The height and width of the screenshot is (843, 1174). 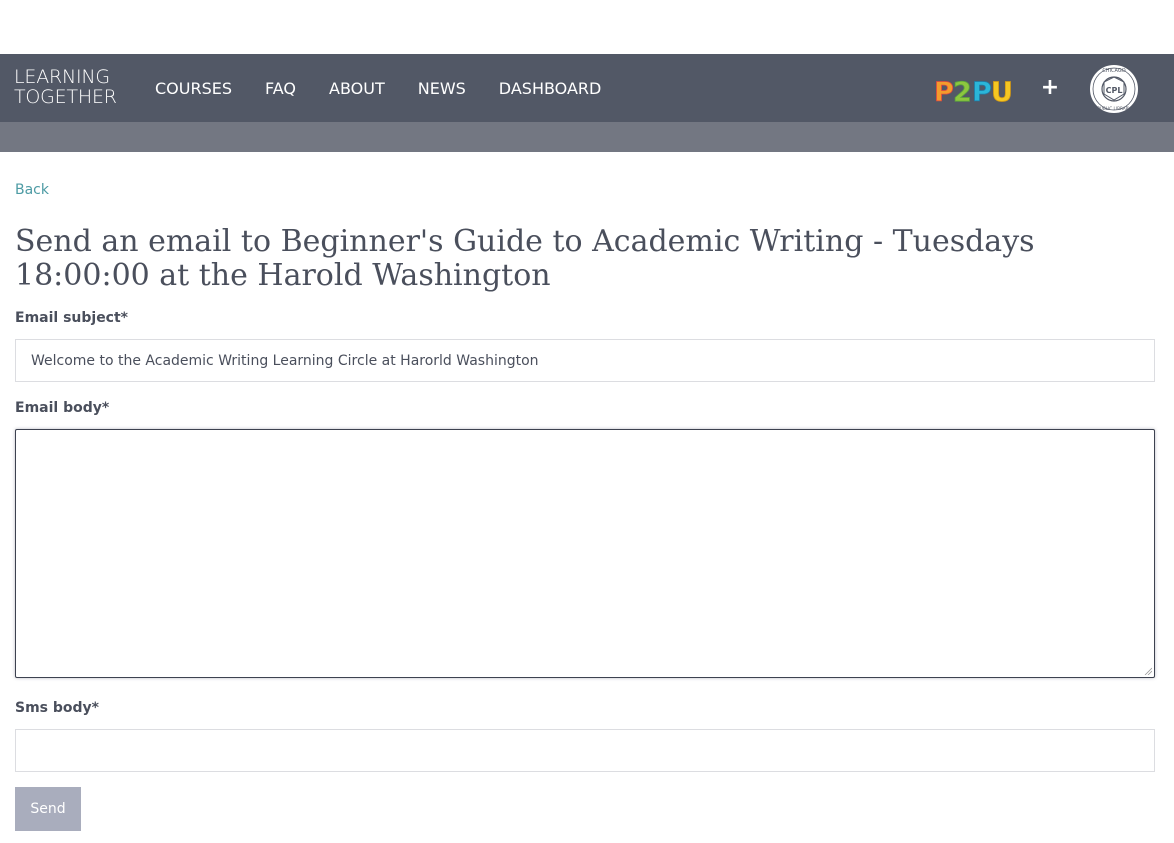 I want to click on send-button: Send, so click(x=48, y=809).